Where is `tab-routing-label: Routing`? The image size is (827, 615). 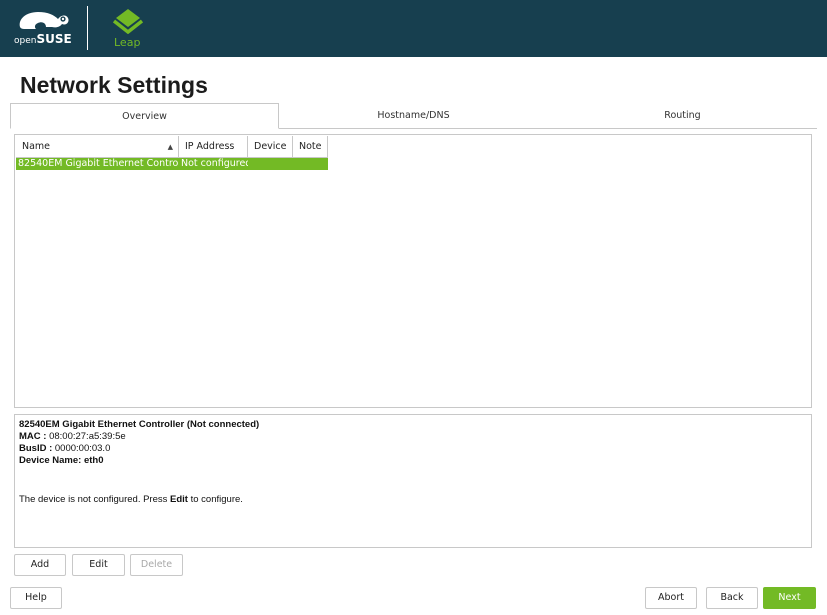 tab-routing-label: Routing is located at coordinates (682, 115).